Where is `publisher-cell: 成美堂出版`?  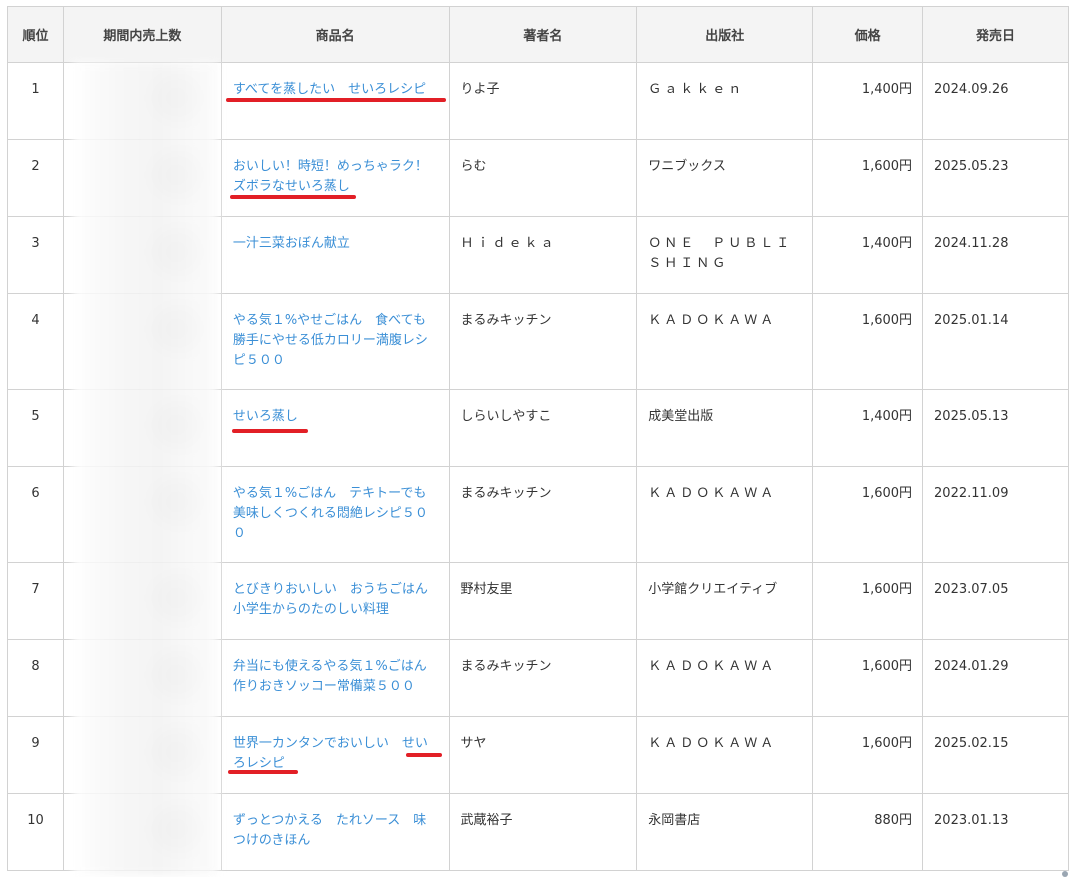
publisher-cell: 成美堂出版 is located at coordinates (725, 428).